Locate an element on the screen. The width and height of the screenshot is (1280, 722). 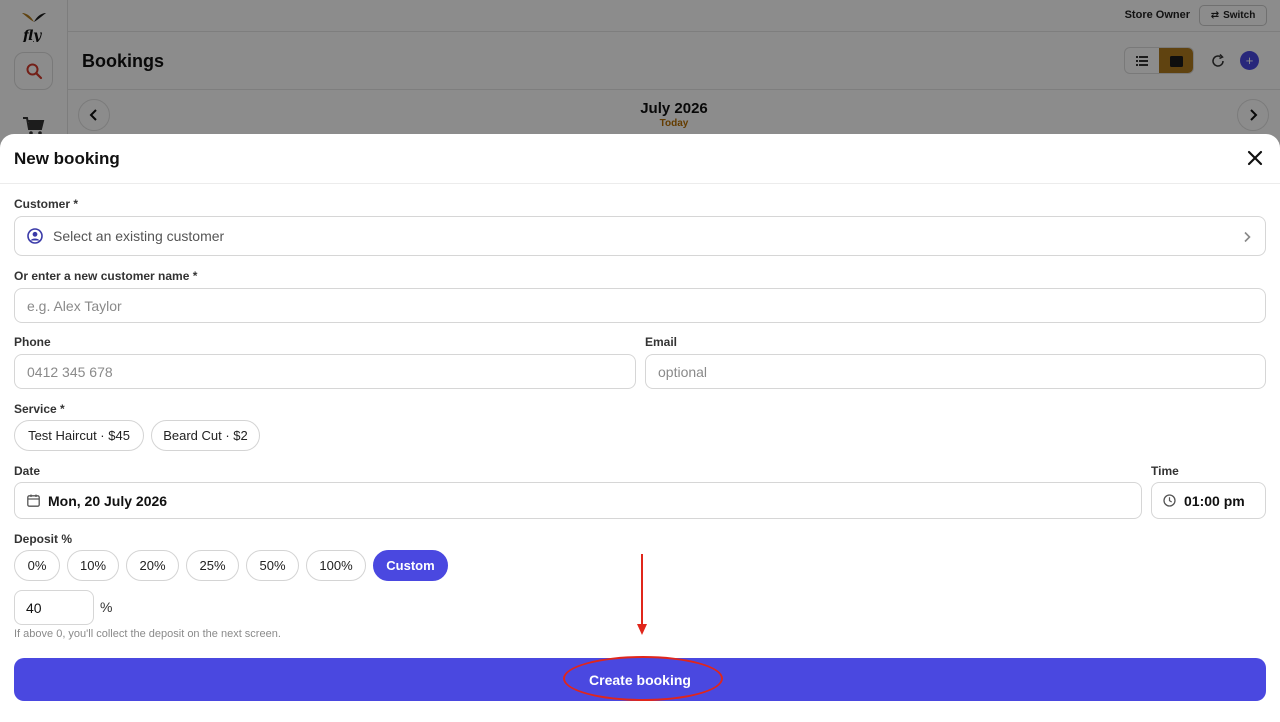
chevron-right-icon is located at coordinates (1247, 237).